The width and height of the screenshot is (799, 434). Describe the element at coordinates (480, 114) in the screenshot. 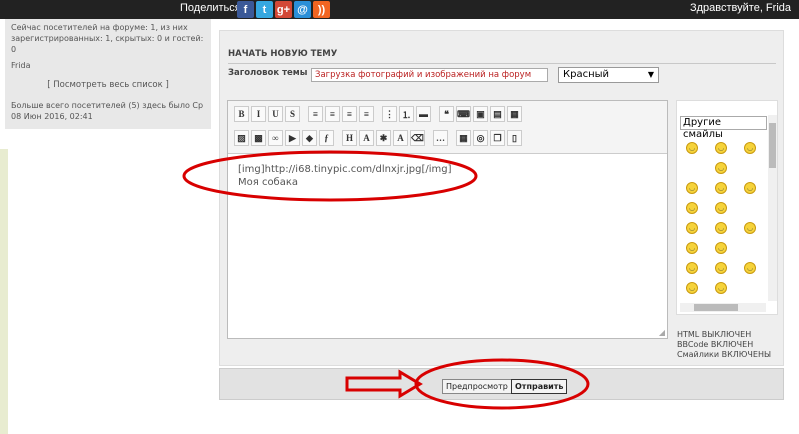

I see `spoiler-icon: ▣` at that location.